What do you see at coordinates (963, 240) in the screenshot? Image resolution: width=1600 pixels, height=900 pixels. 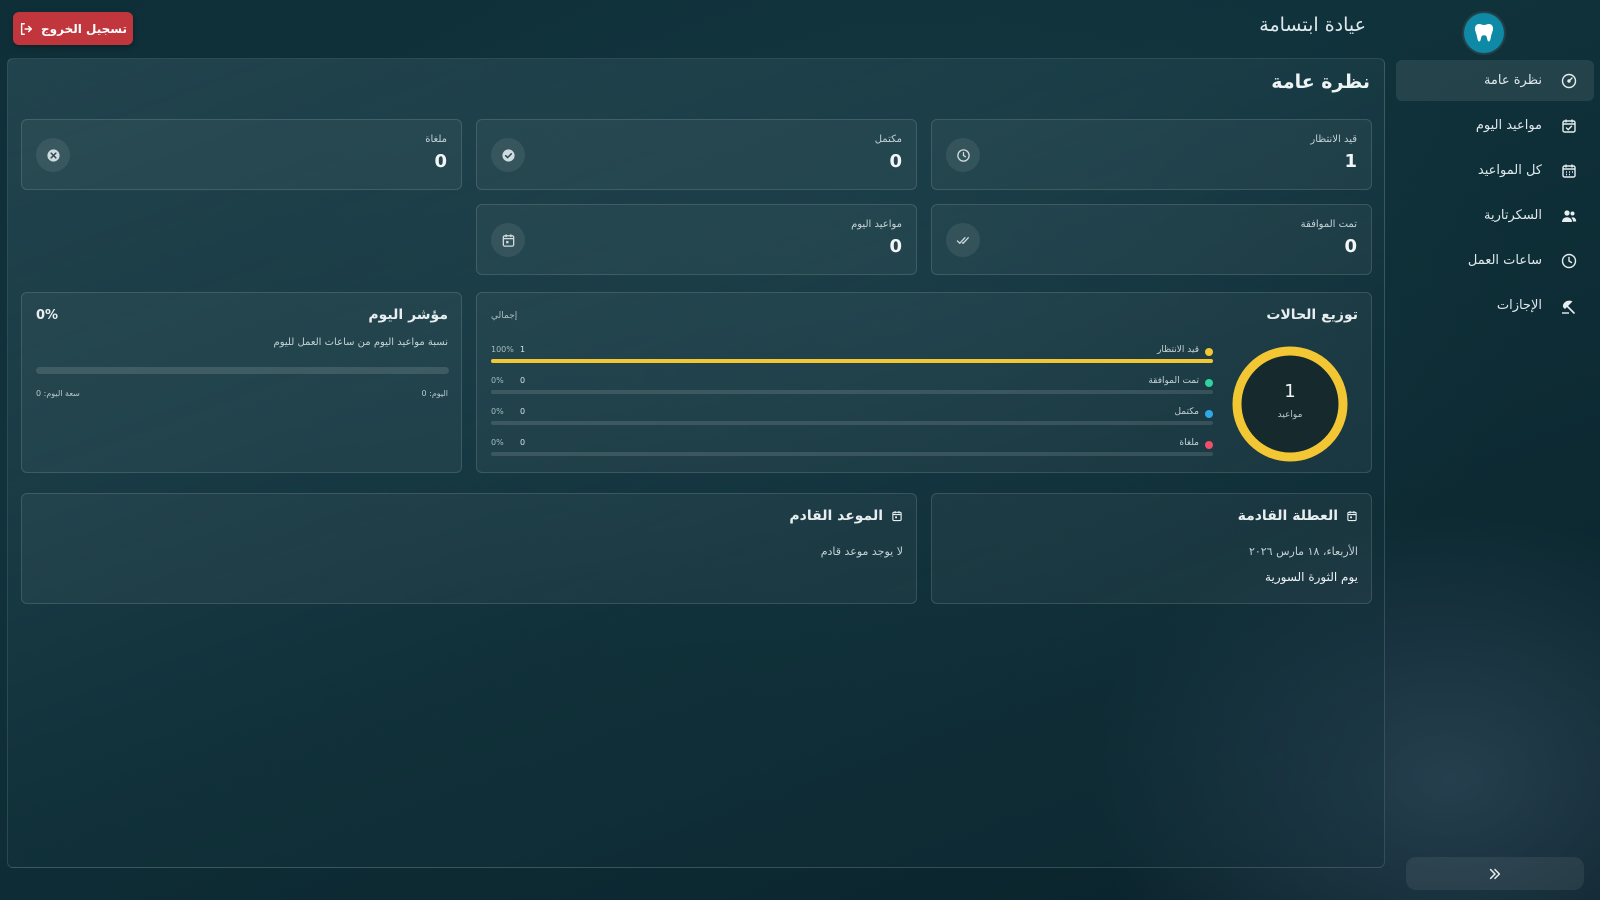 I see `double-check-icon` at bounding box center [963, 240].